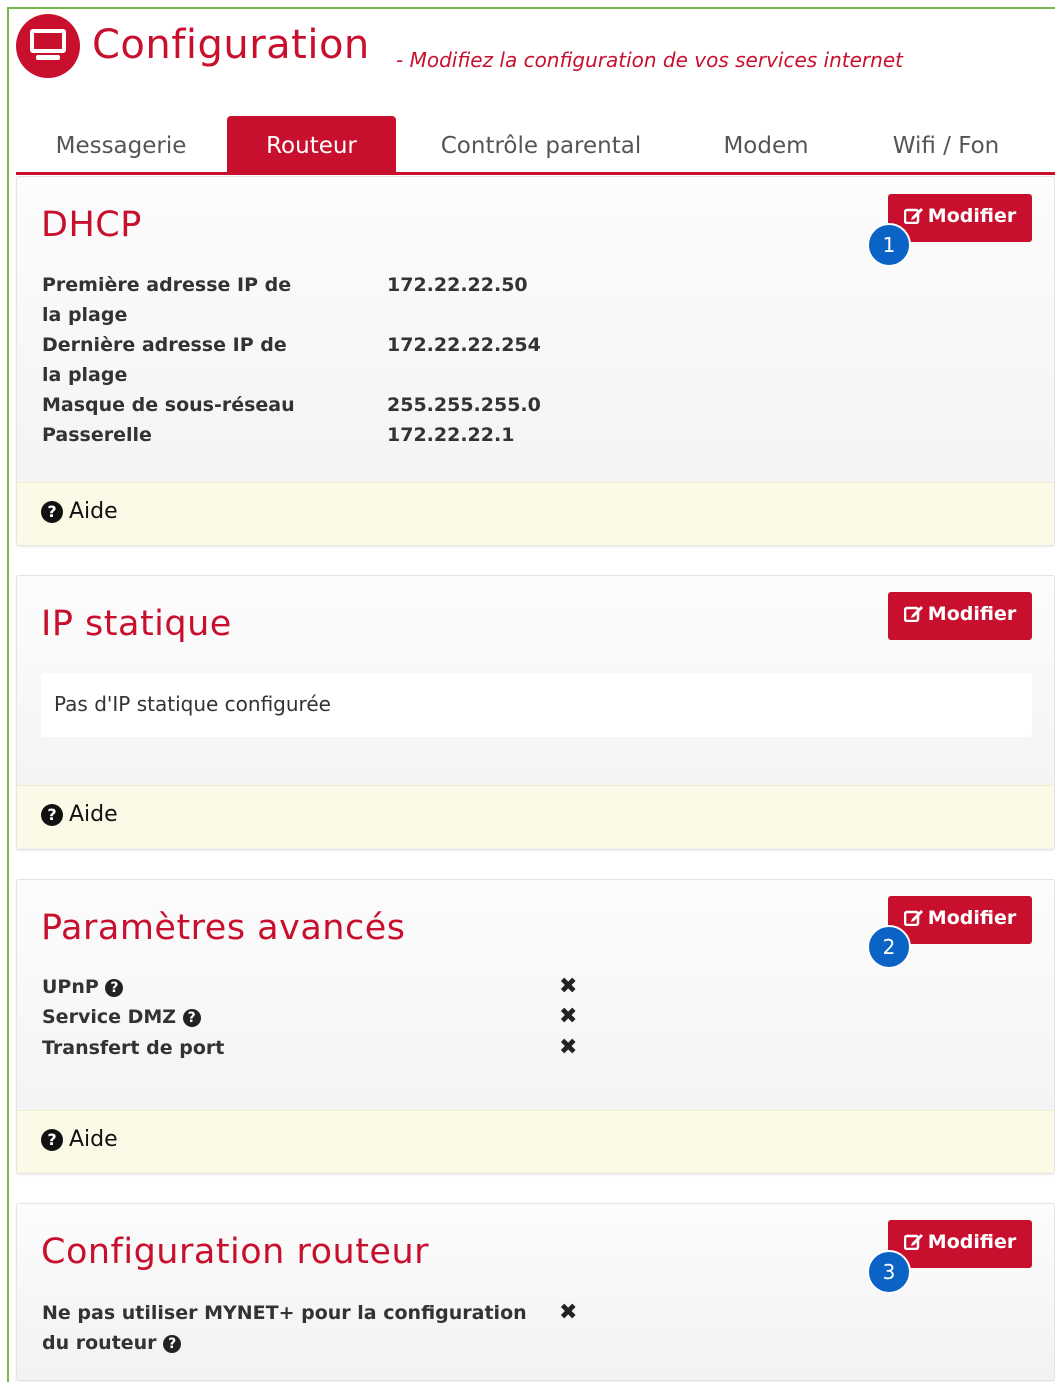  What do you see at coordinates (164, 360) in the screenshot?
I see `dhcp-label-last-ip: Dernière adresse IP de la plage` at bounding box center [164, 360].